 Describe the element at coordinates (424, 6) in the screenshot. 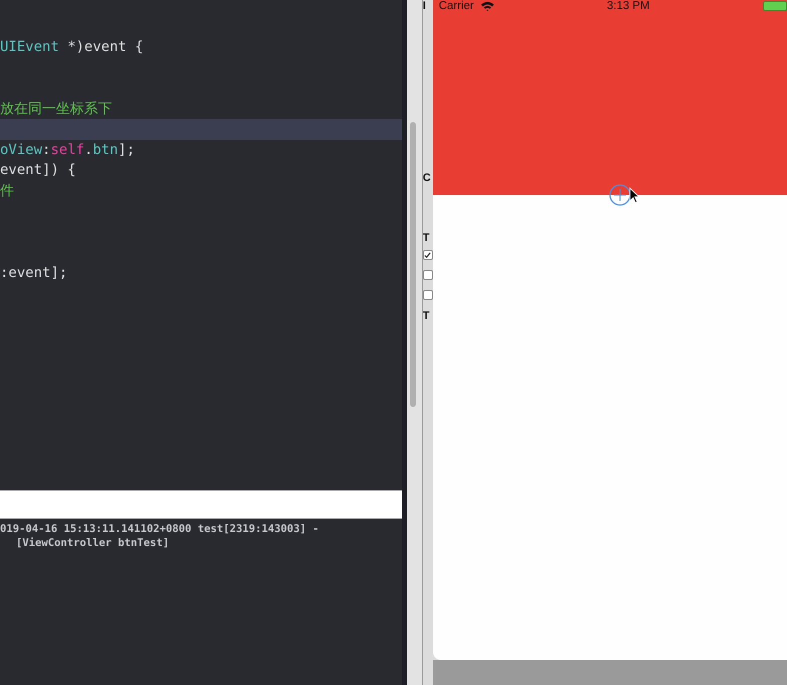

I see `inspector-label: I` at that location.